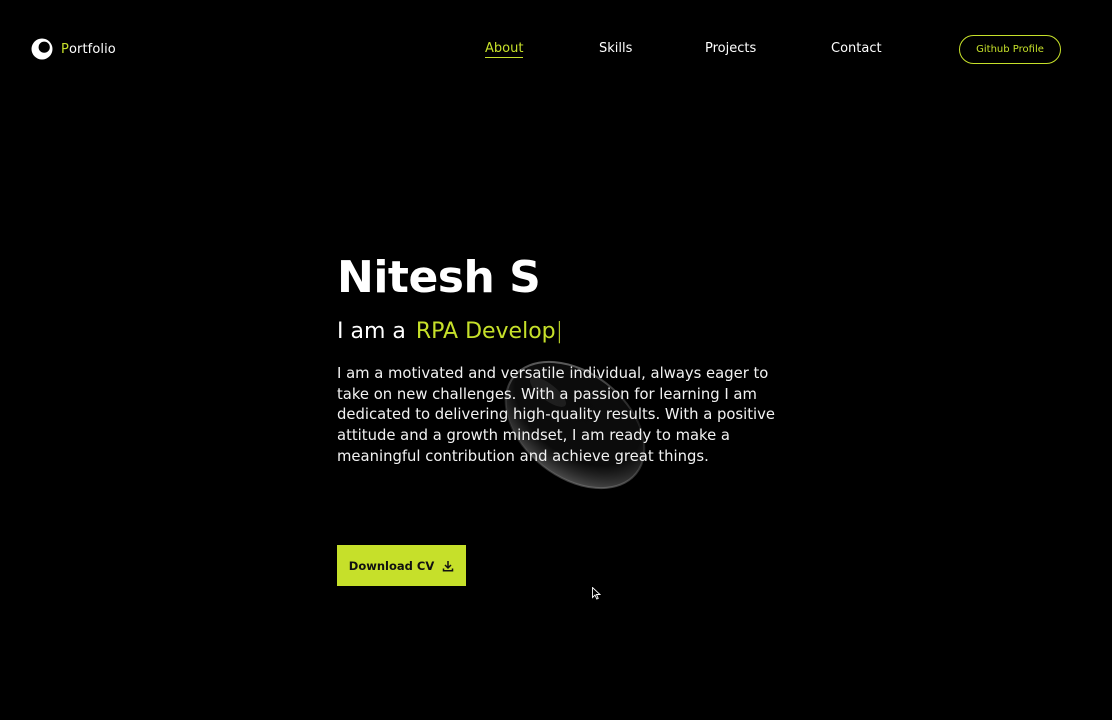  I want to click on nav-projects: Projects, so click(730, 48).